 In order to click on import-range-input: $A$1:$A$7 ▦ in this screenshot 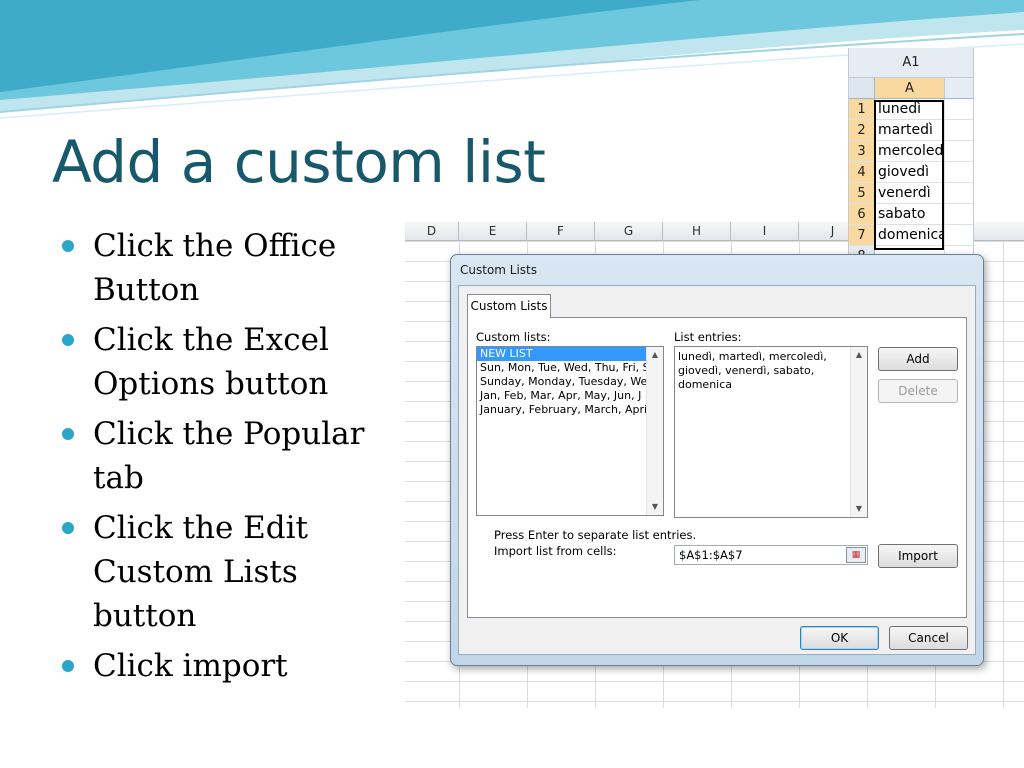, I will do `click(771, 555)`.